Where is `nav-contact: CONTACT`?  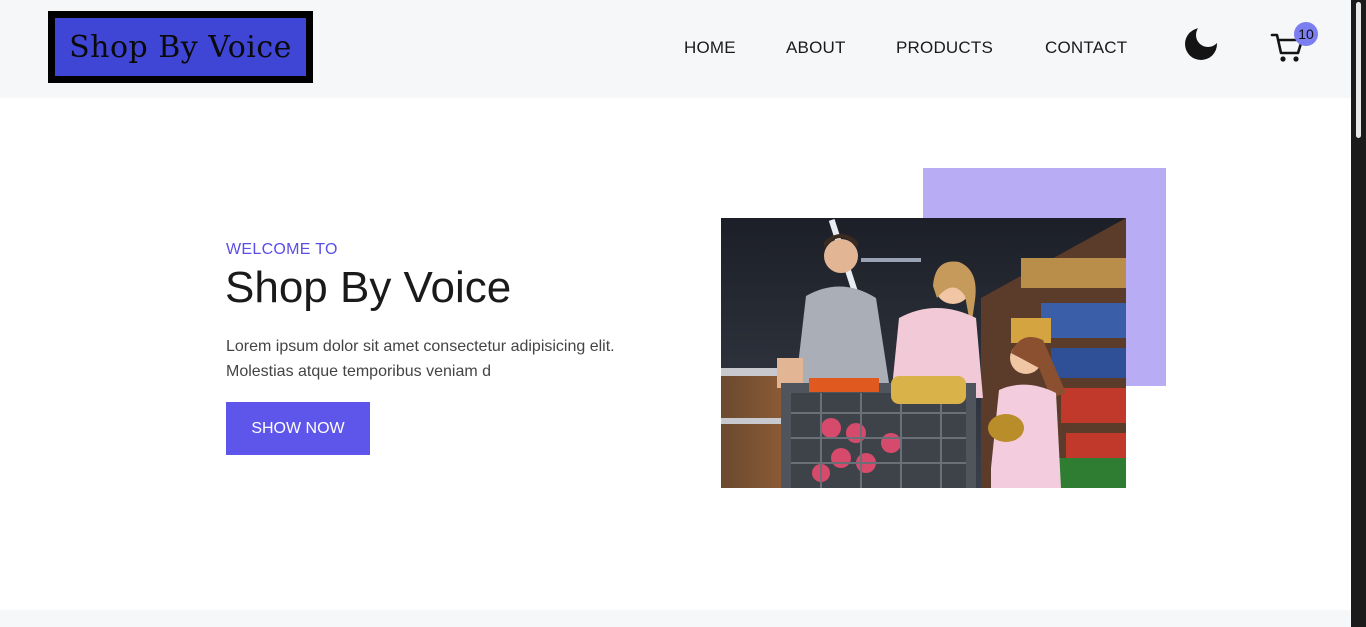 nav-contact: CONTACT is located at coordinates (1086, 48).